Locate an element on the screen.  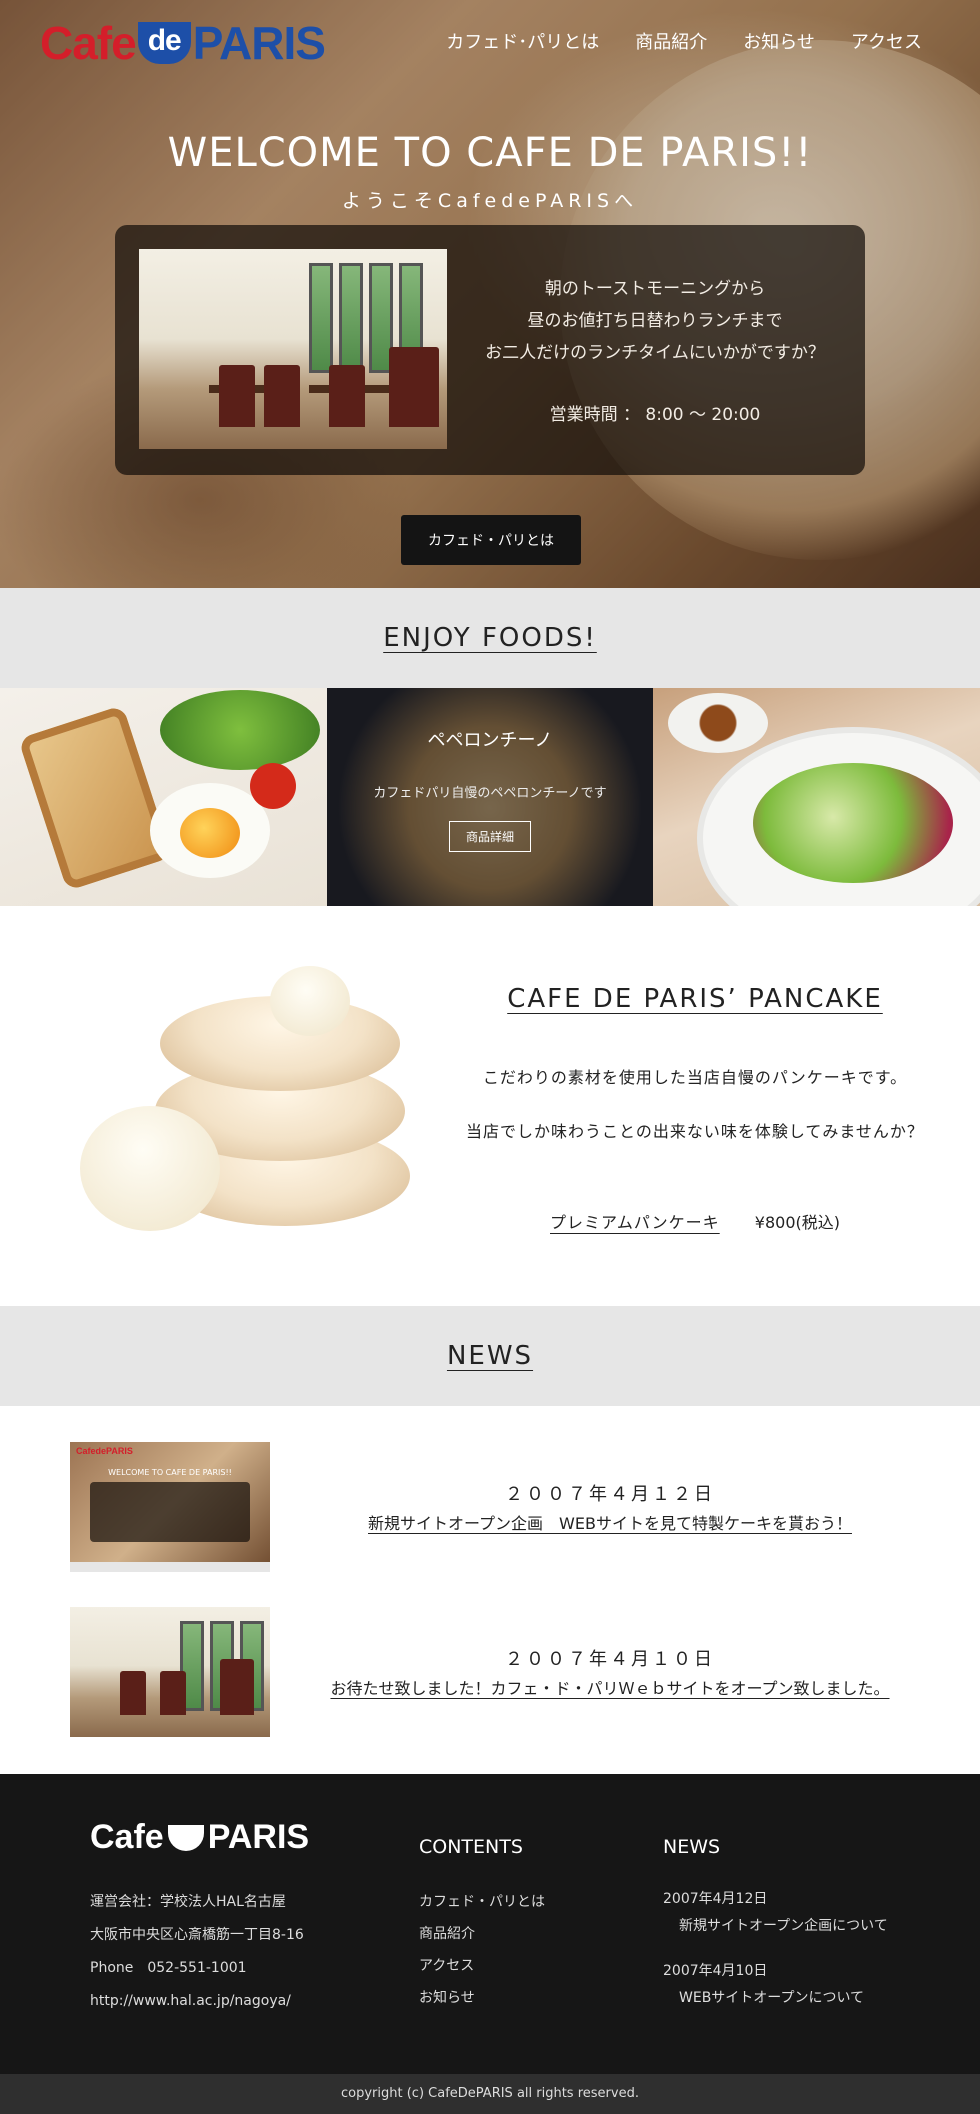
food-peperoncino: ペペロンチーノ カフェドパリ自慢のペペロンチーノです 商品詳細 is located at coordinates (490, 797).